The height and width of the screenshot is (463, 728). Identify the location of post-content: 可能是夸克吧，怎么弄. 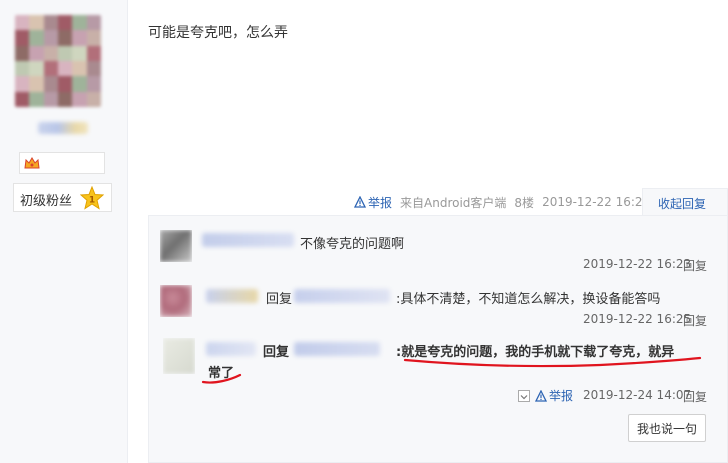
(218, 33).